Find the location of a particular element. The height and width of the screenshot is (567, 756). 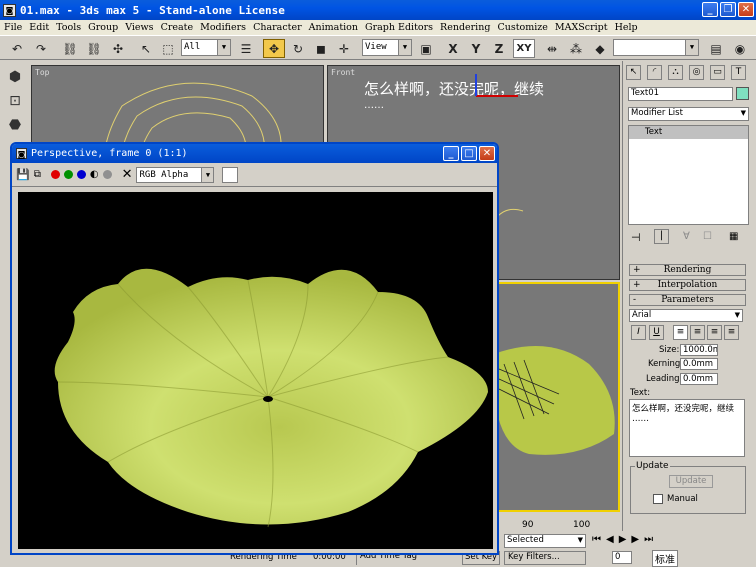

unlink-icon: ⛓ is located at coordinates (94, 48).